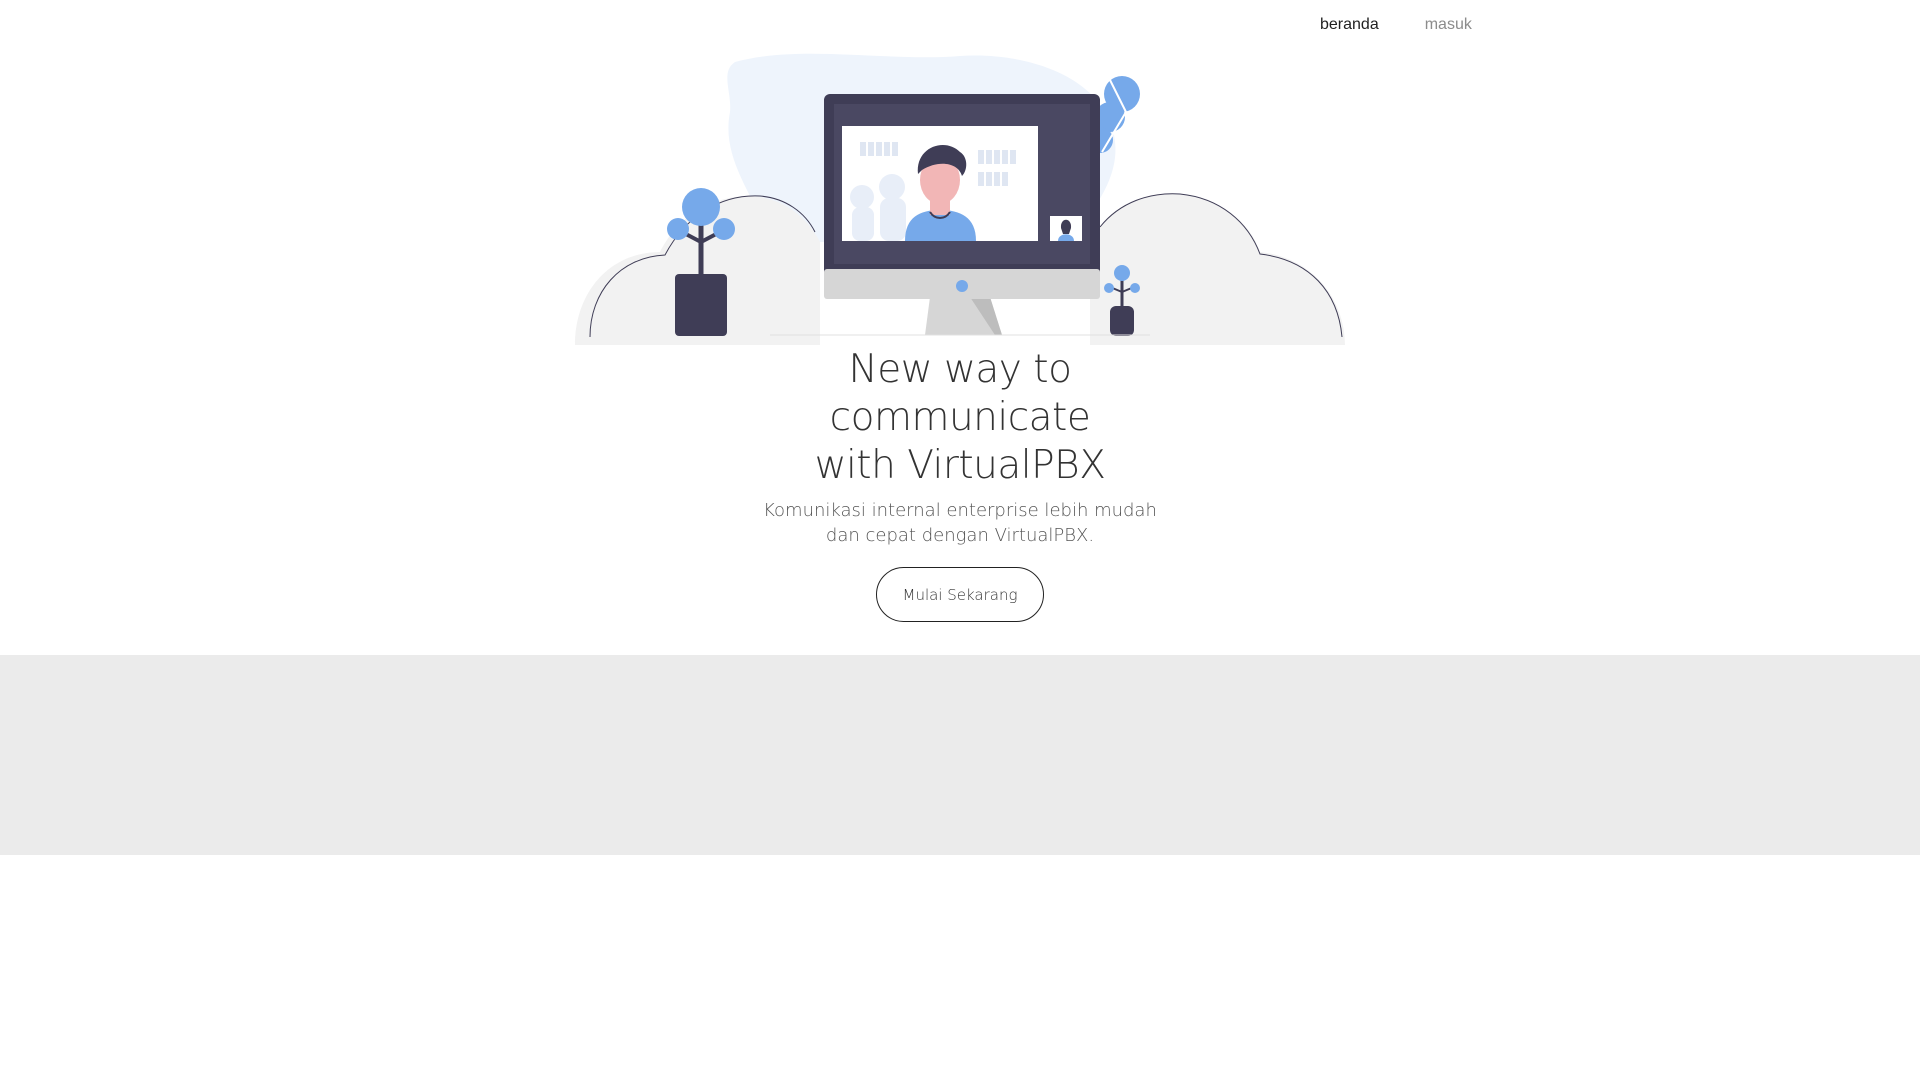 The image size is (1920, 1080). Describe the element at coordinates (1349, 25) in the screenshot. I see `nav-link-beranda: beranda` at that location.